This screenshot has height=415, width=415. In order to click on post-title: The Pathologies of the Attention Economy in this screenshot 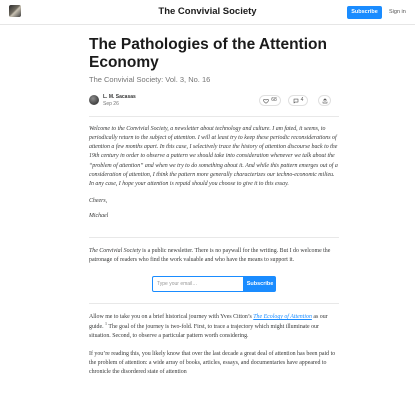, I will do `click(208, 53)`.